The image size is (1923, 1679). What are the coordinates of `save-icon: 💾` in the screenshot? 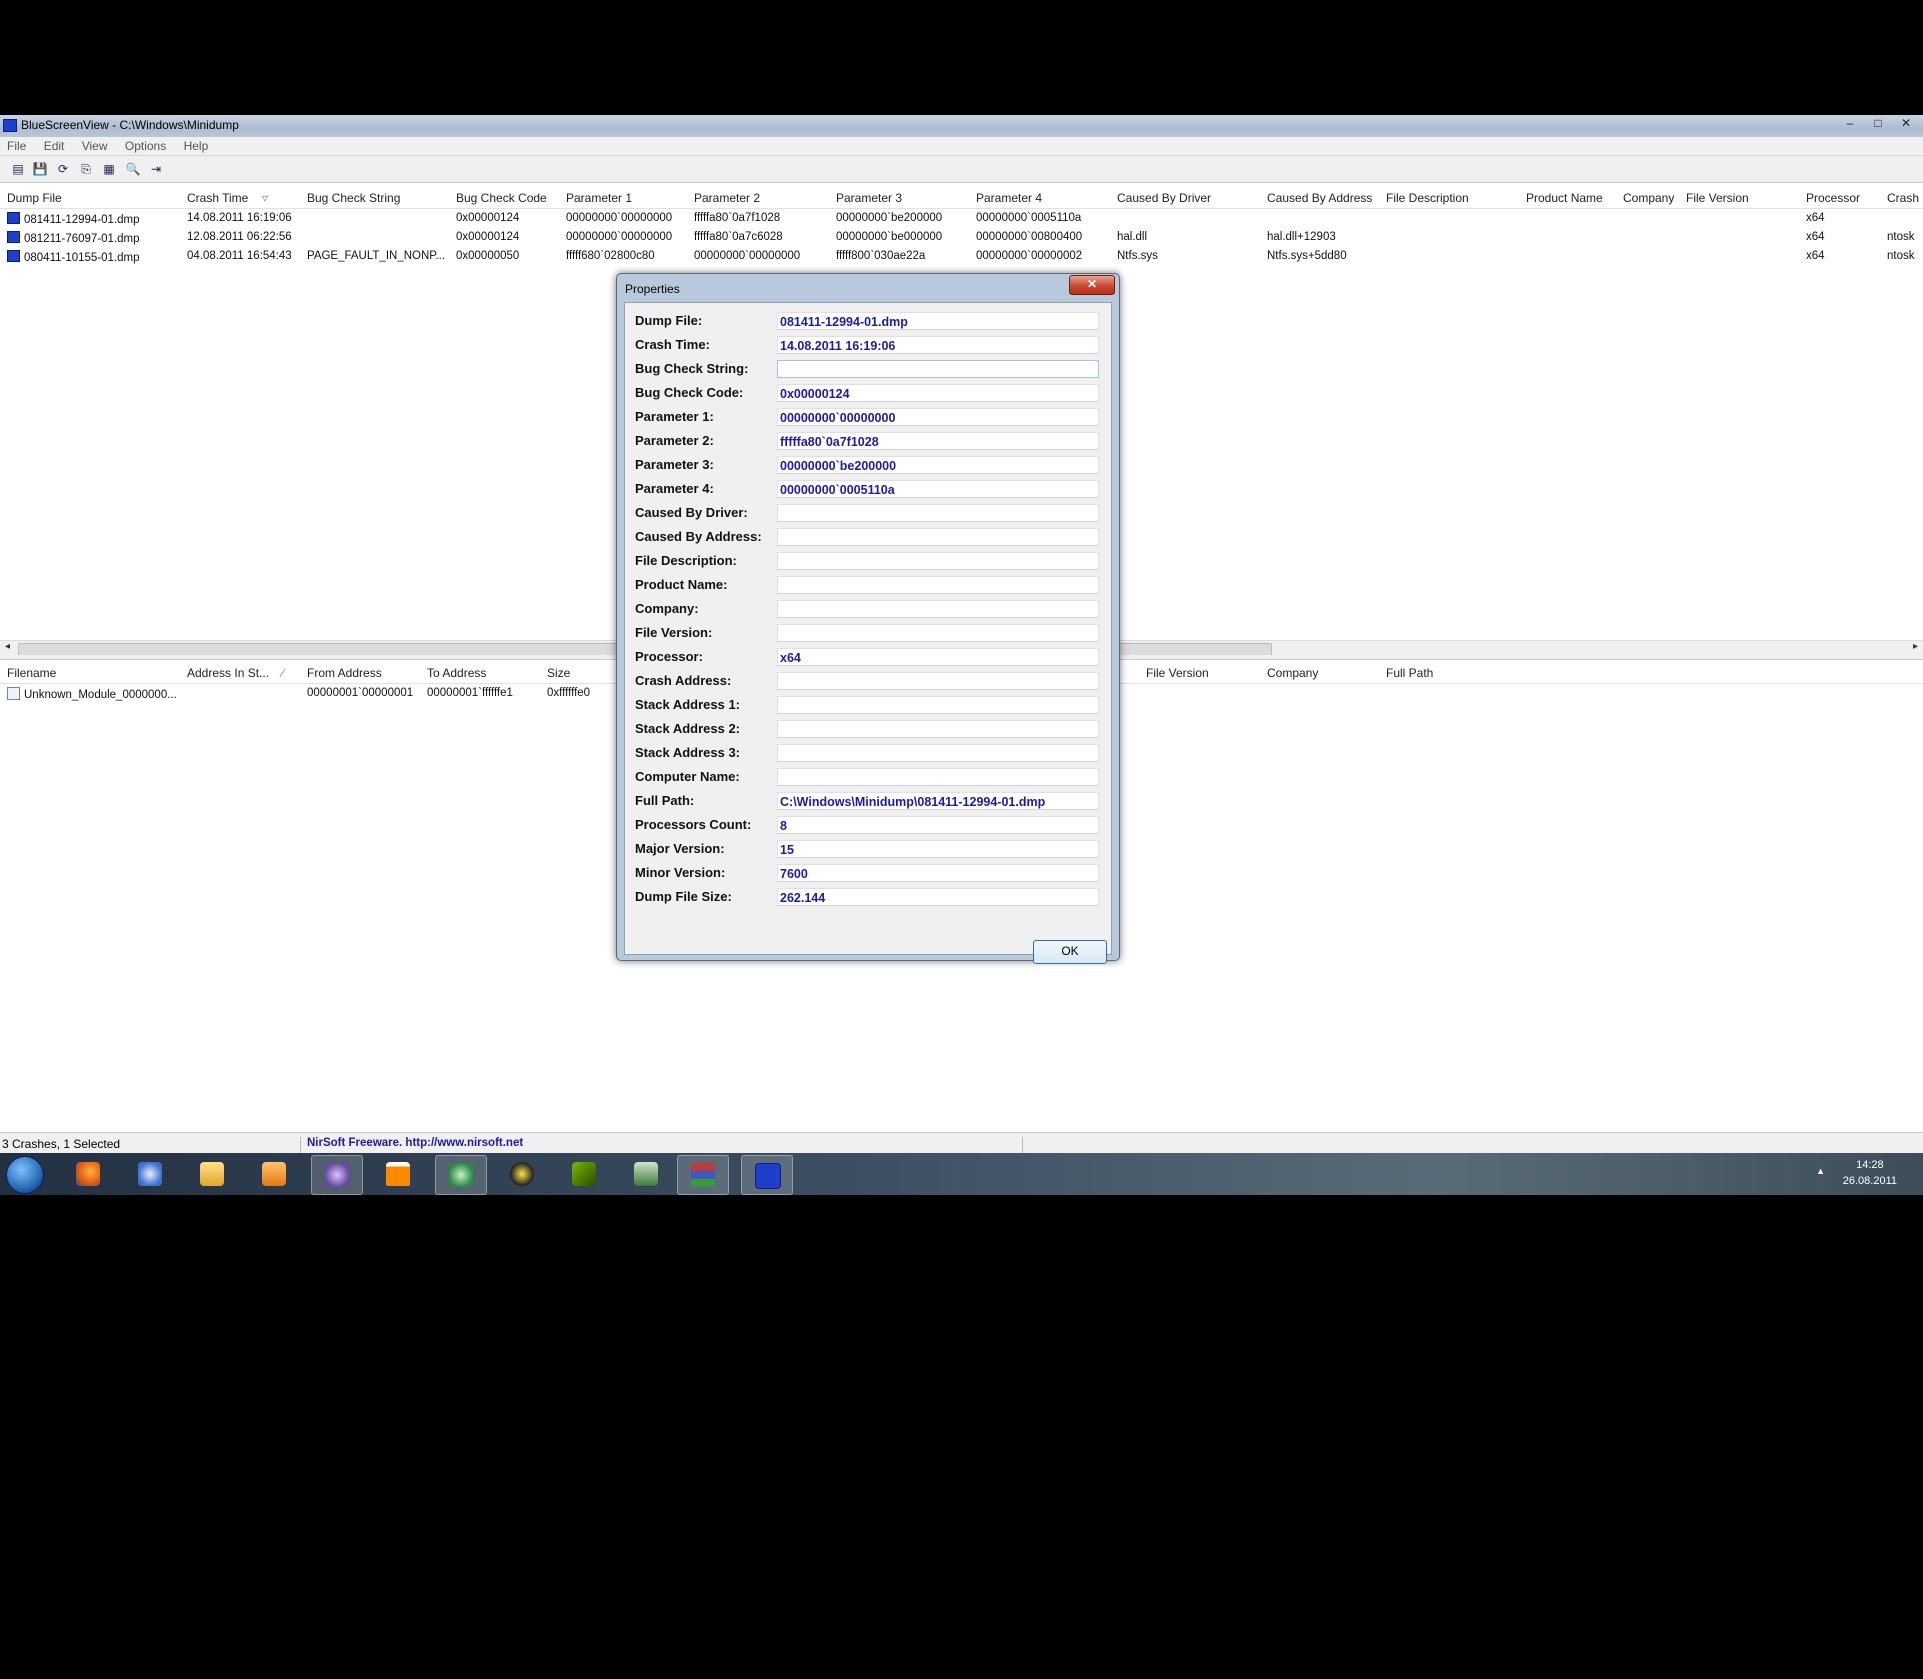 It's located at (40, 169).